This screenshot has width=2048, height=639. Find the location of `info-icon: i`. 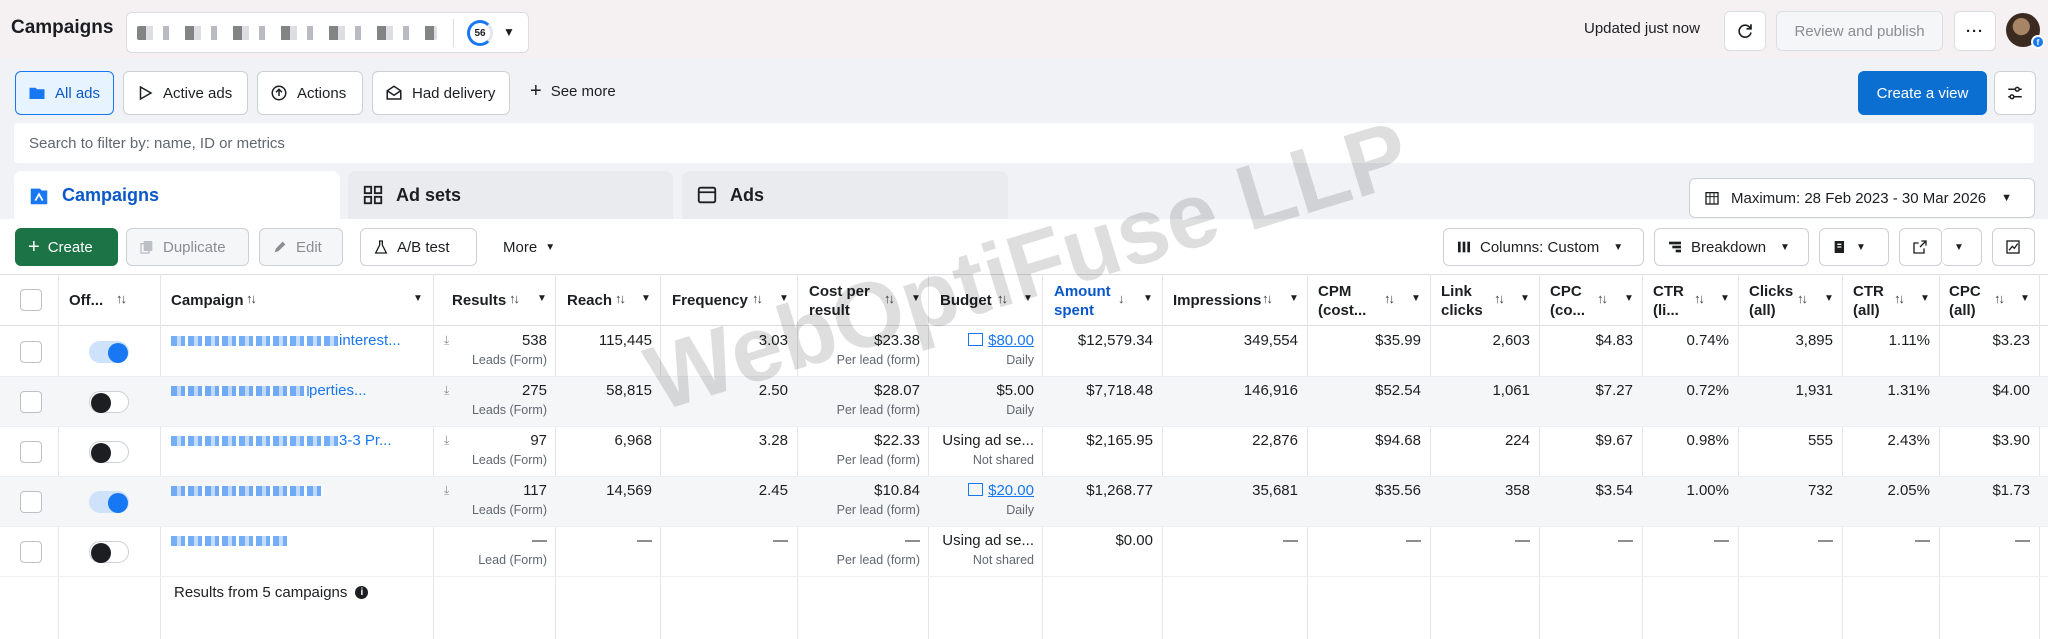

info-icon: i is located at coordinates (362, 592).